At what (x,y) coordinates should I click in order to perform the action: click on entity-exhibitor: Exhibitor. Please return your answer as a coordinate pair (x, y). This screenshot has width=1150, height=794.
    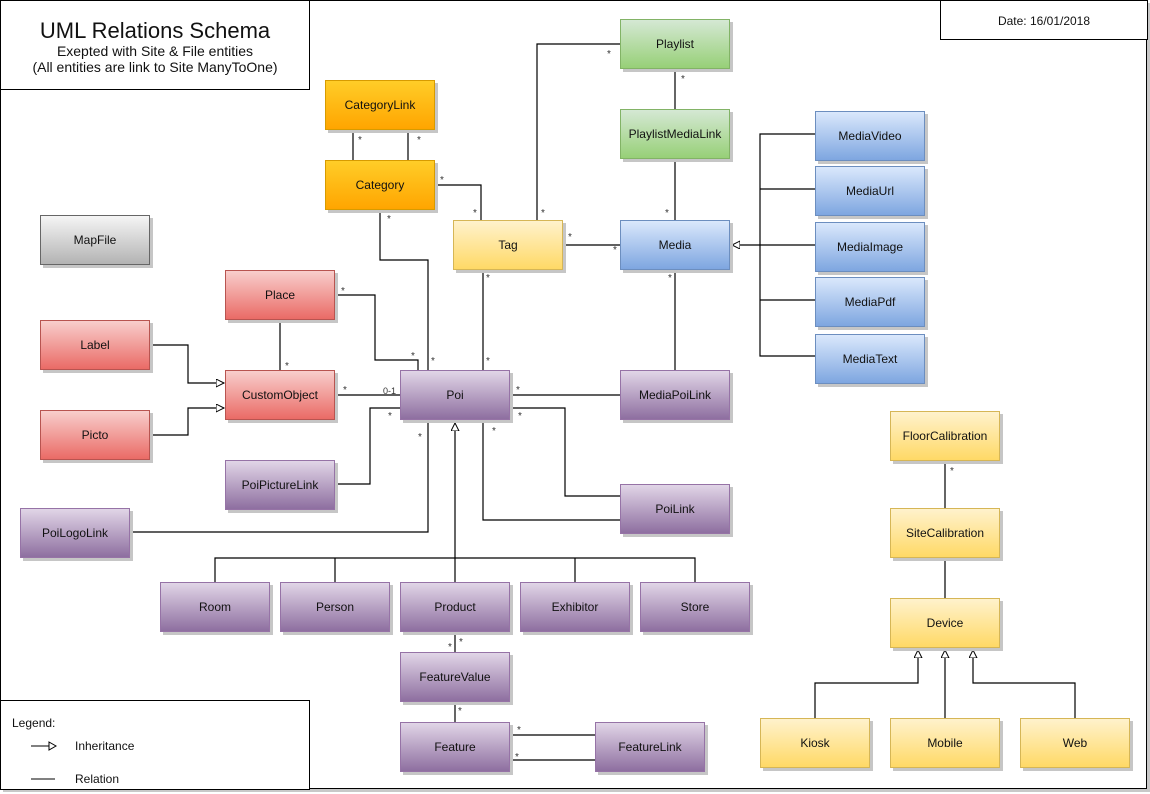
    Looking at the image, I should click on (575, 607).